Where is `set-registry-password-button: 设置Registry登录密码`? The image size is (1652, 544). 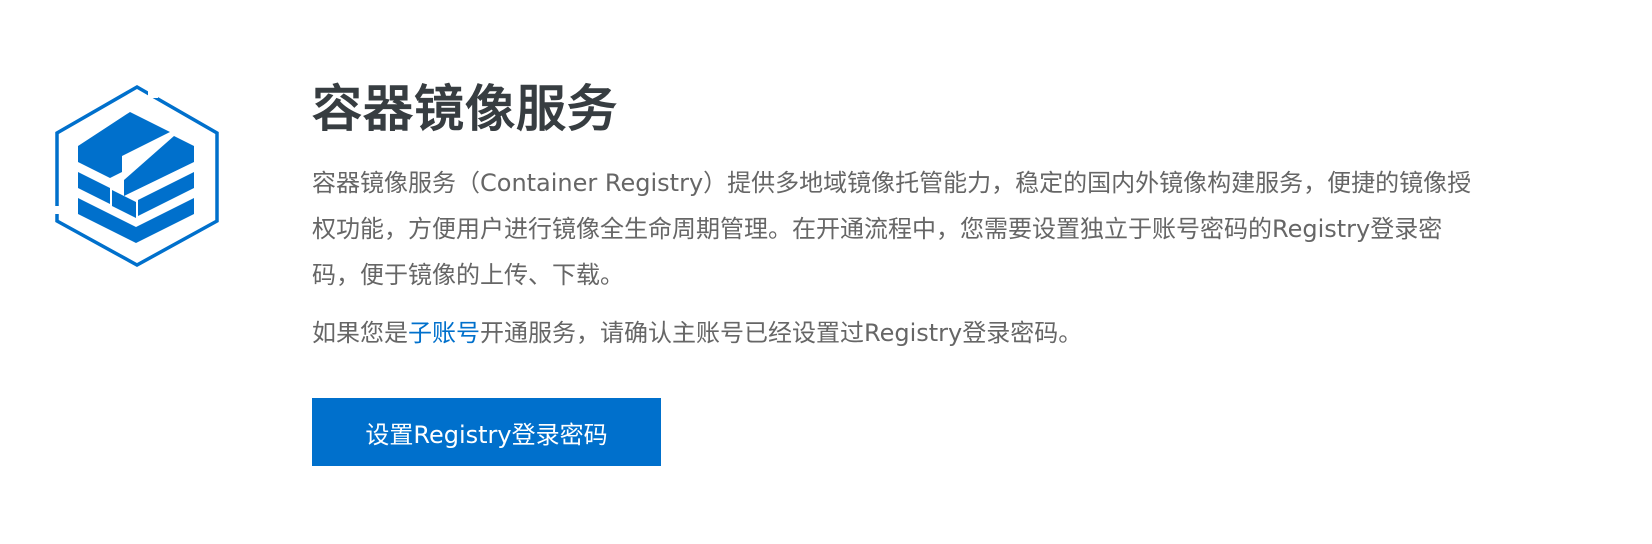 set-registry-password-button: 设置Registry登录密码 is located at coordinates (486, 432).